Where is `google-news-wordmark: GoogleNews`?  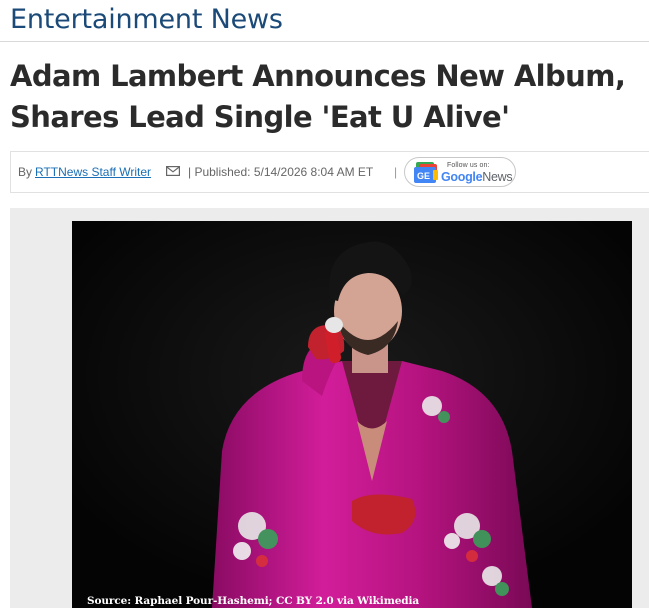
google-news-wordmark: GoogleNews is located at coordinates (477, 177).